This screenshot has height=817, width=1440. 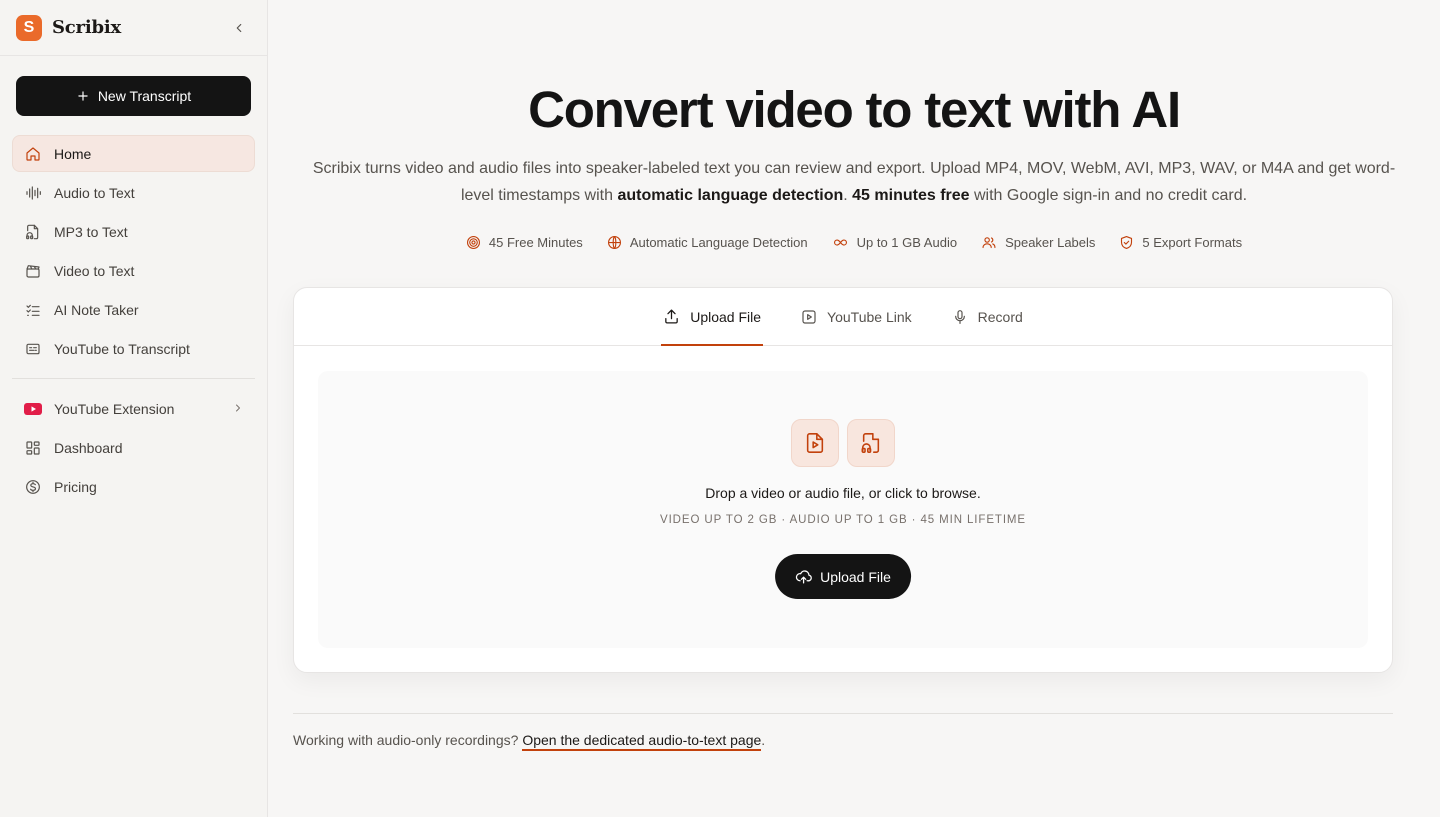 What do you see at coordinates (73, 153) in the screenshot?
I see `sidebar-item-label: Home` at bounding box center [73, 153].